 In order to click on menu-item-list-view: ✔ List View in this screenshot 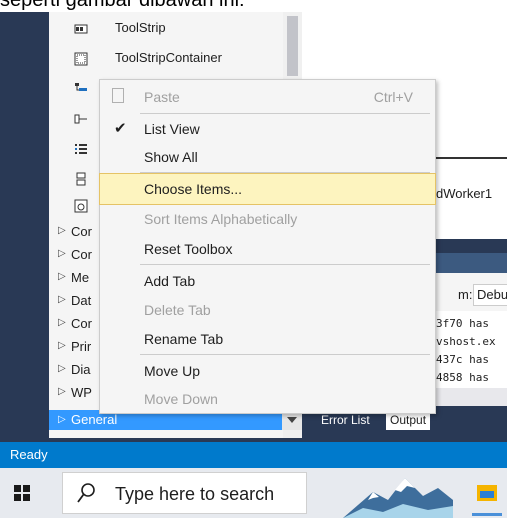, I will do `click(267, 129)`.